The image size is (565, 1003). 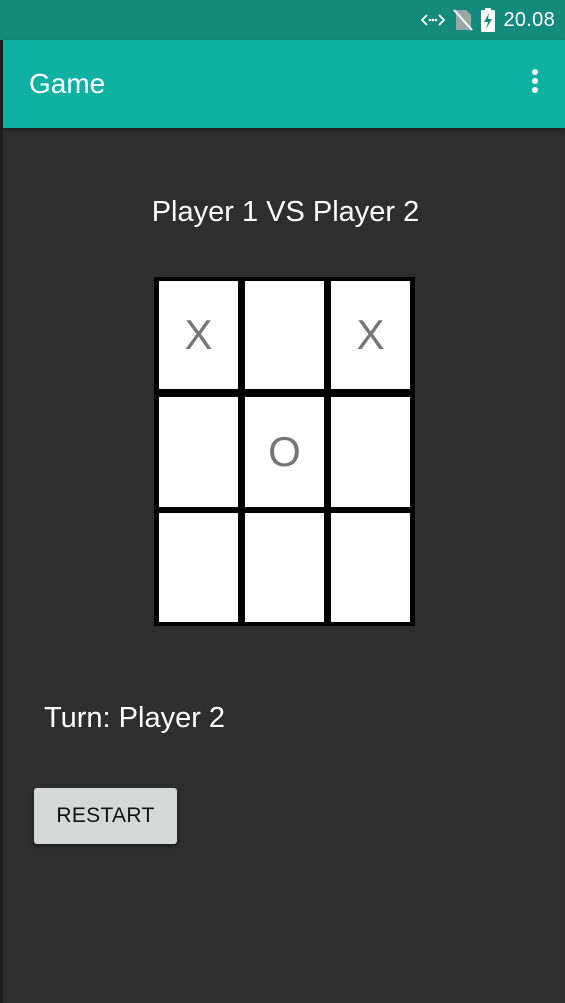 What do you see at coordinates (284, 84) in the screenshot?
I see `app-bar: Game` at bounding box center [284, 84].